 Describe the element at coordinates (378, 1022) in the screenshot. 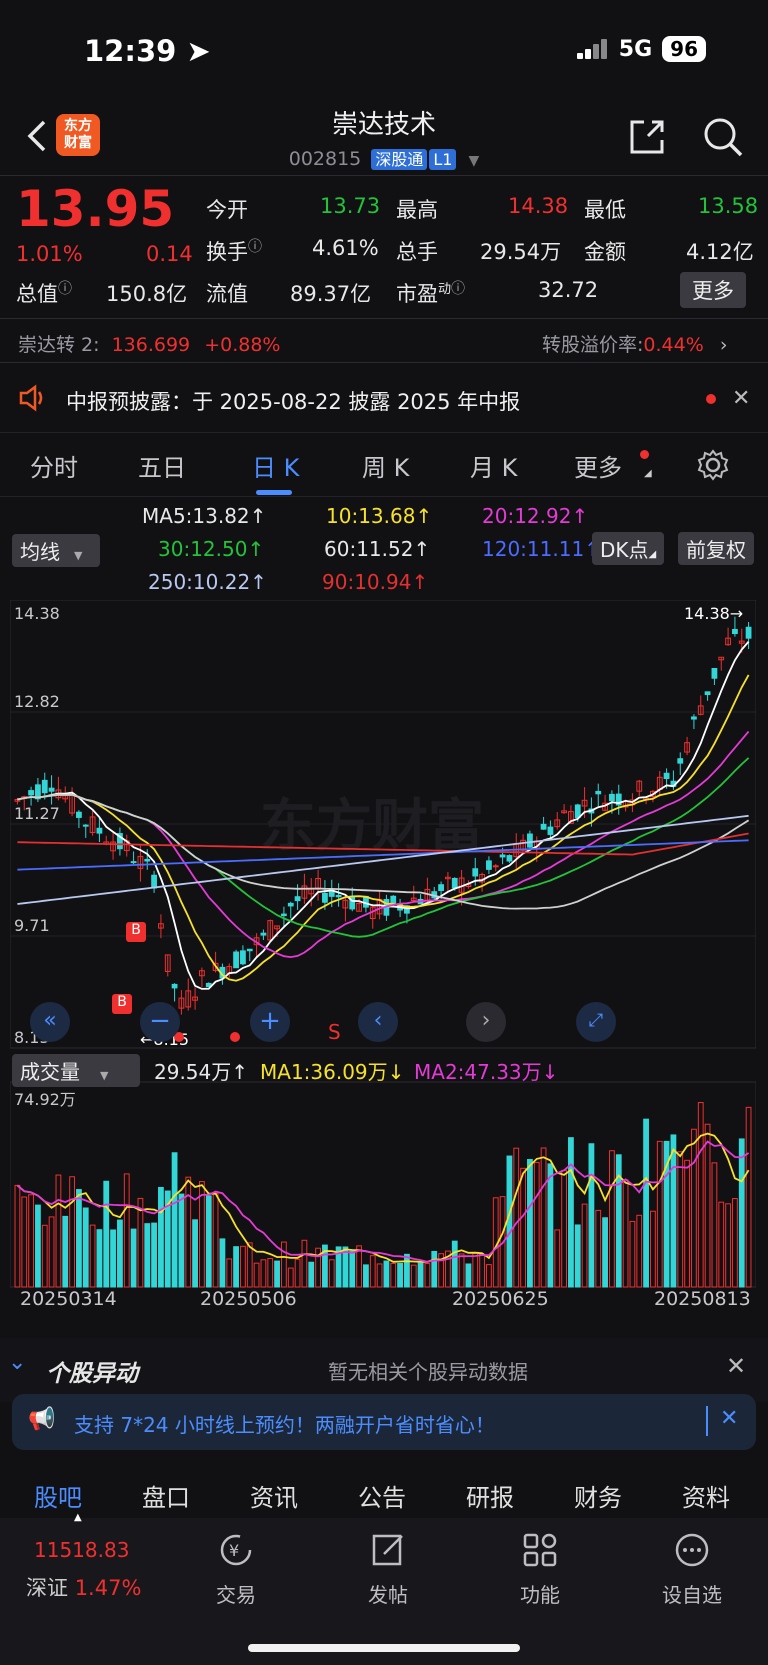

I see `scroll-left-button: ‹` at that location.